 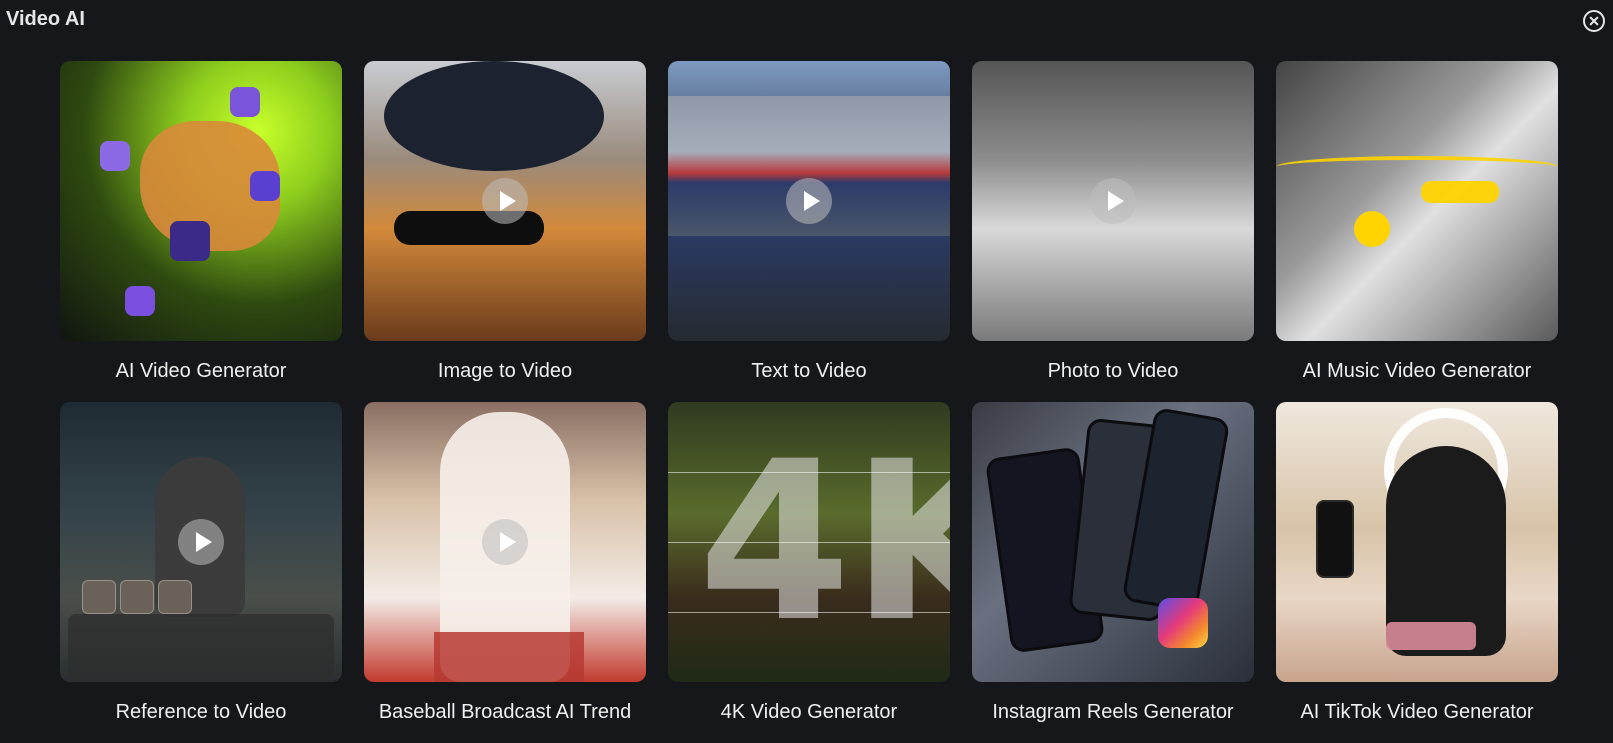 I want to click on soundwave-decoration, so click(x=1417, y=167).